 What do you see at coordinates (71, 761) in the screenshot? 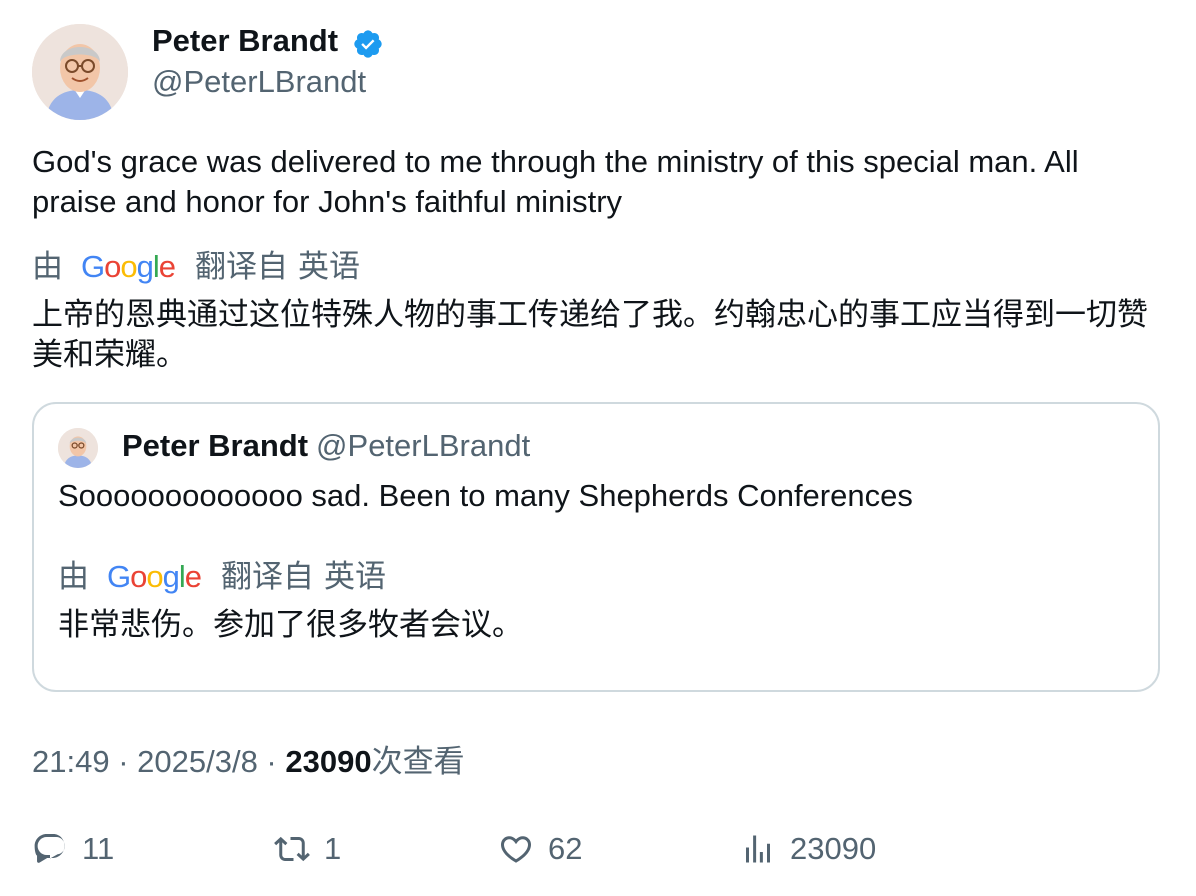
I see `tweet-time: 21:49` at bounding box center [71, 761].